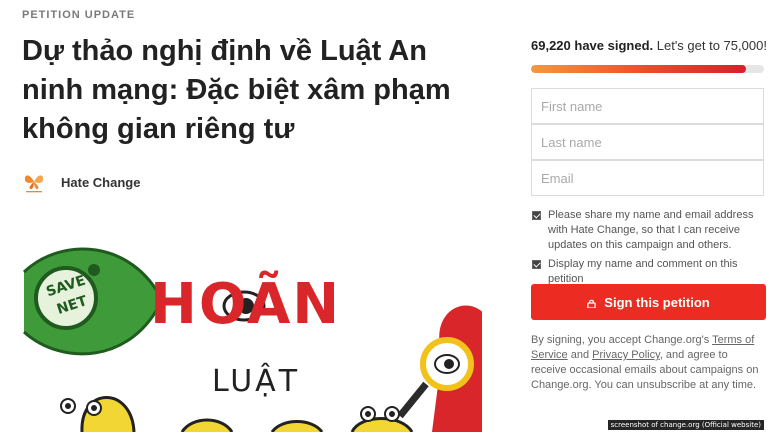 This screenshot has height=432, width=768. Describe the element at coordinates (647, 178) in the screenshot. I see `email-field` at that location.